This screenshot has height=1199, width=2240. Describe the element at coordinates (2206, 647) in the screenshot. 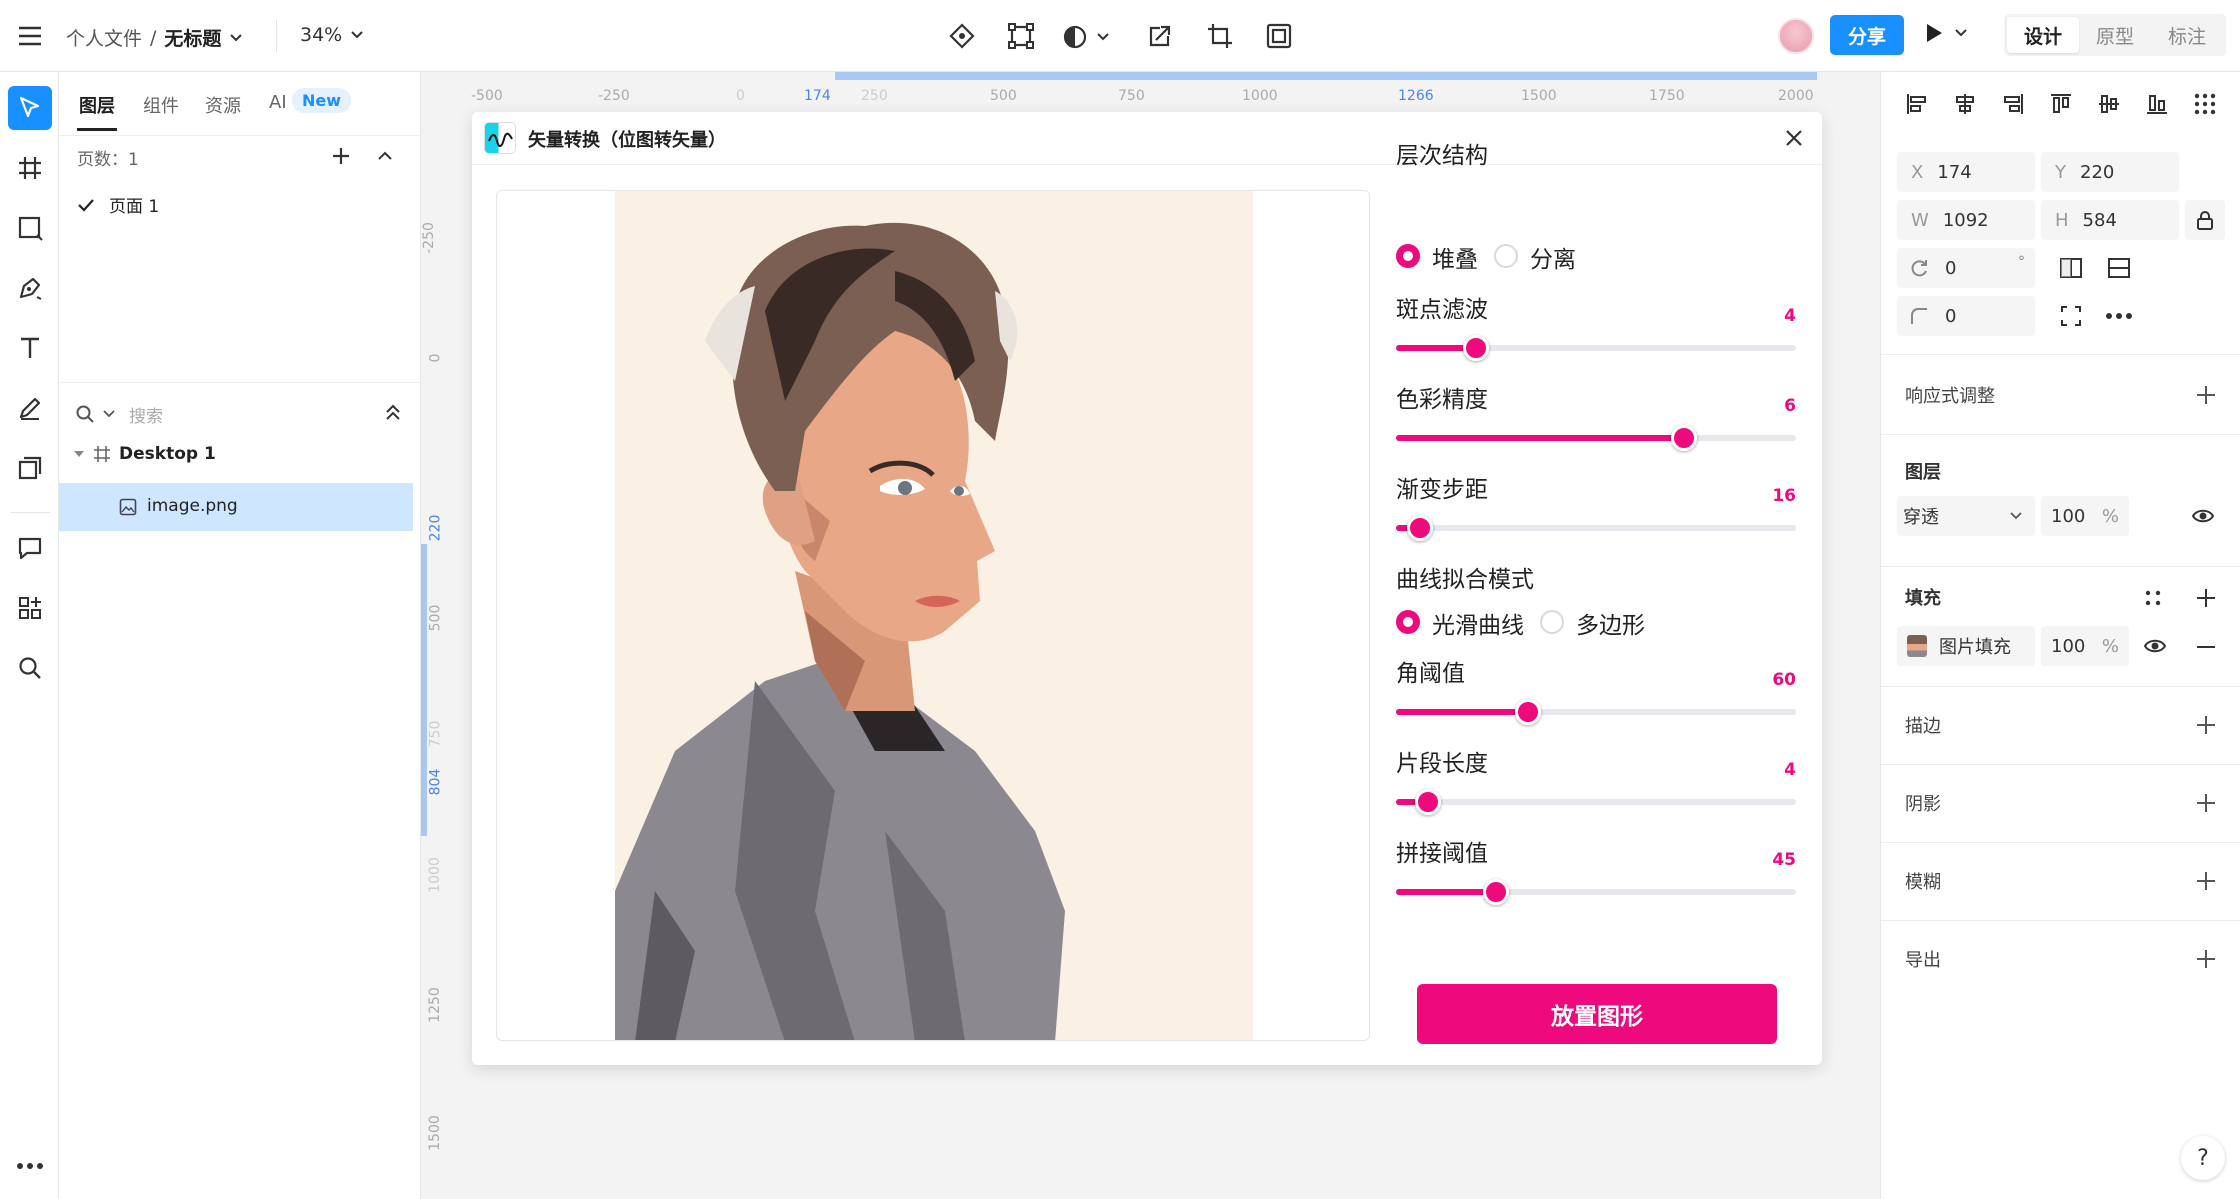

I see `remove-fill-icon` at that location.